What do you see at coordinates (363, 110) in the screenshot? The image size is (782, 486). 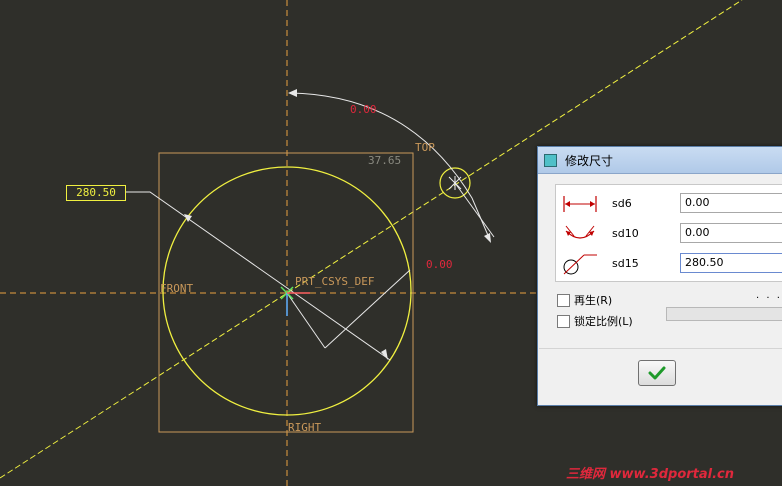 I see `angle-dimension-top: 0.00` at bounding box center [363, 110].